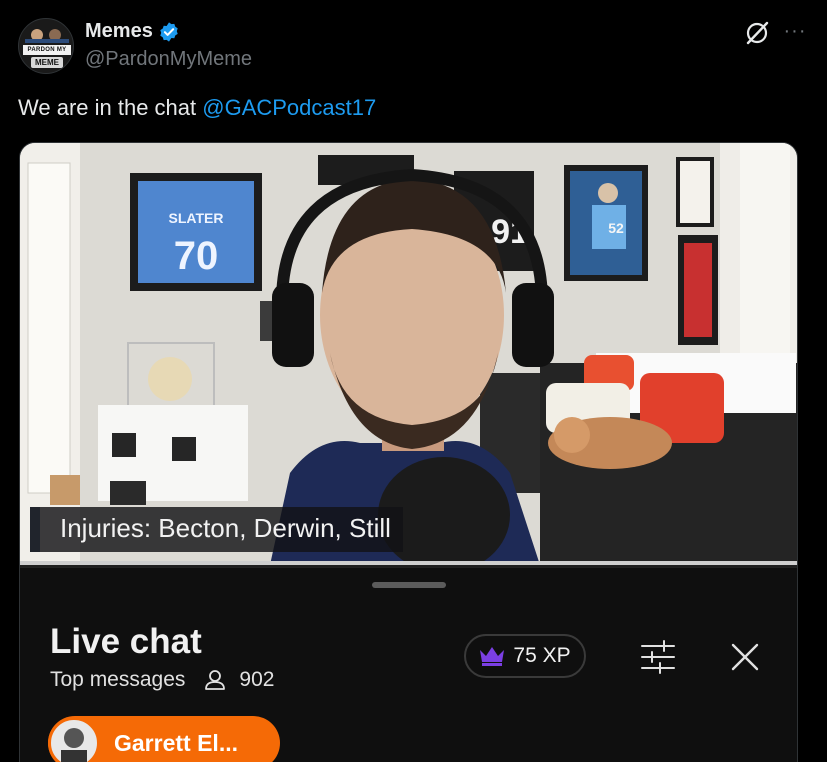  I want to click on tweet-text-body: We are in the chat, so click(110, 107).